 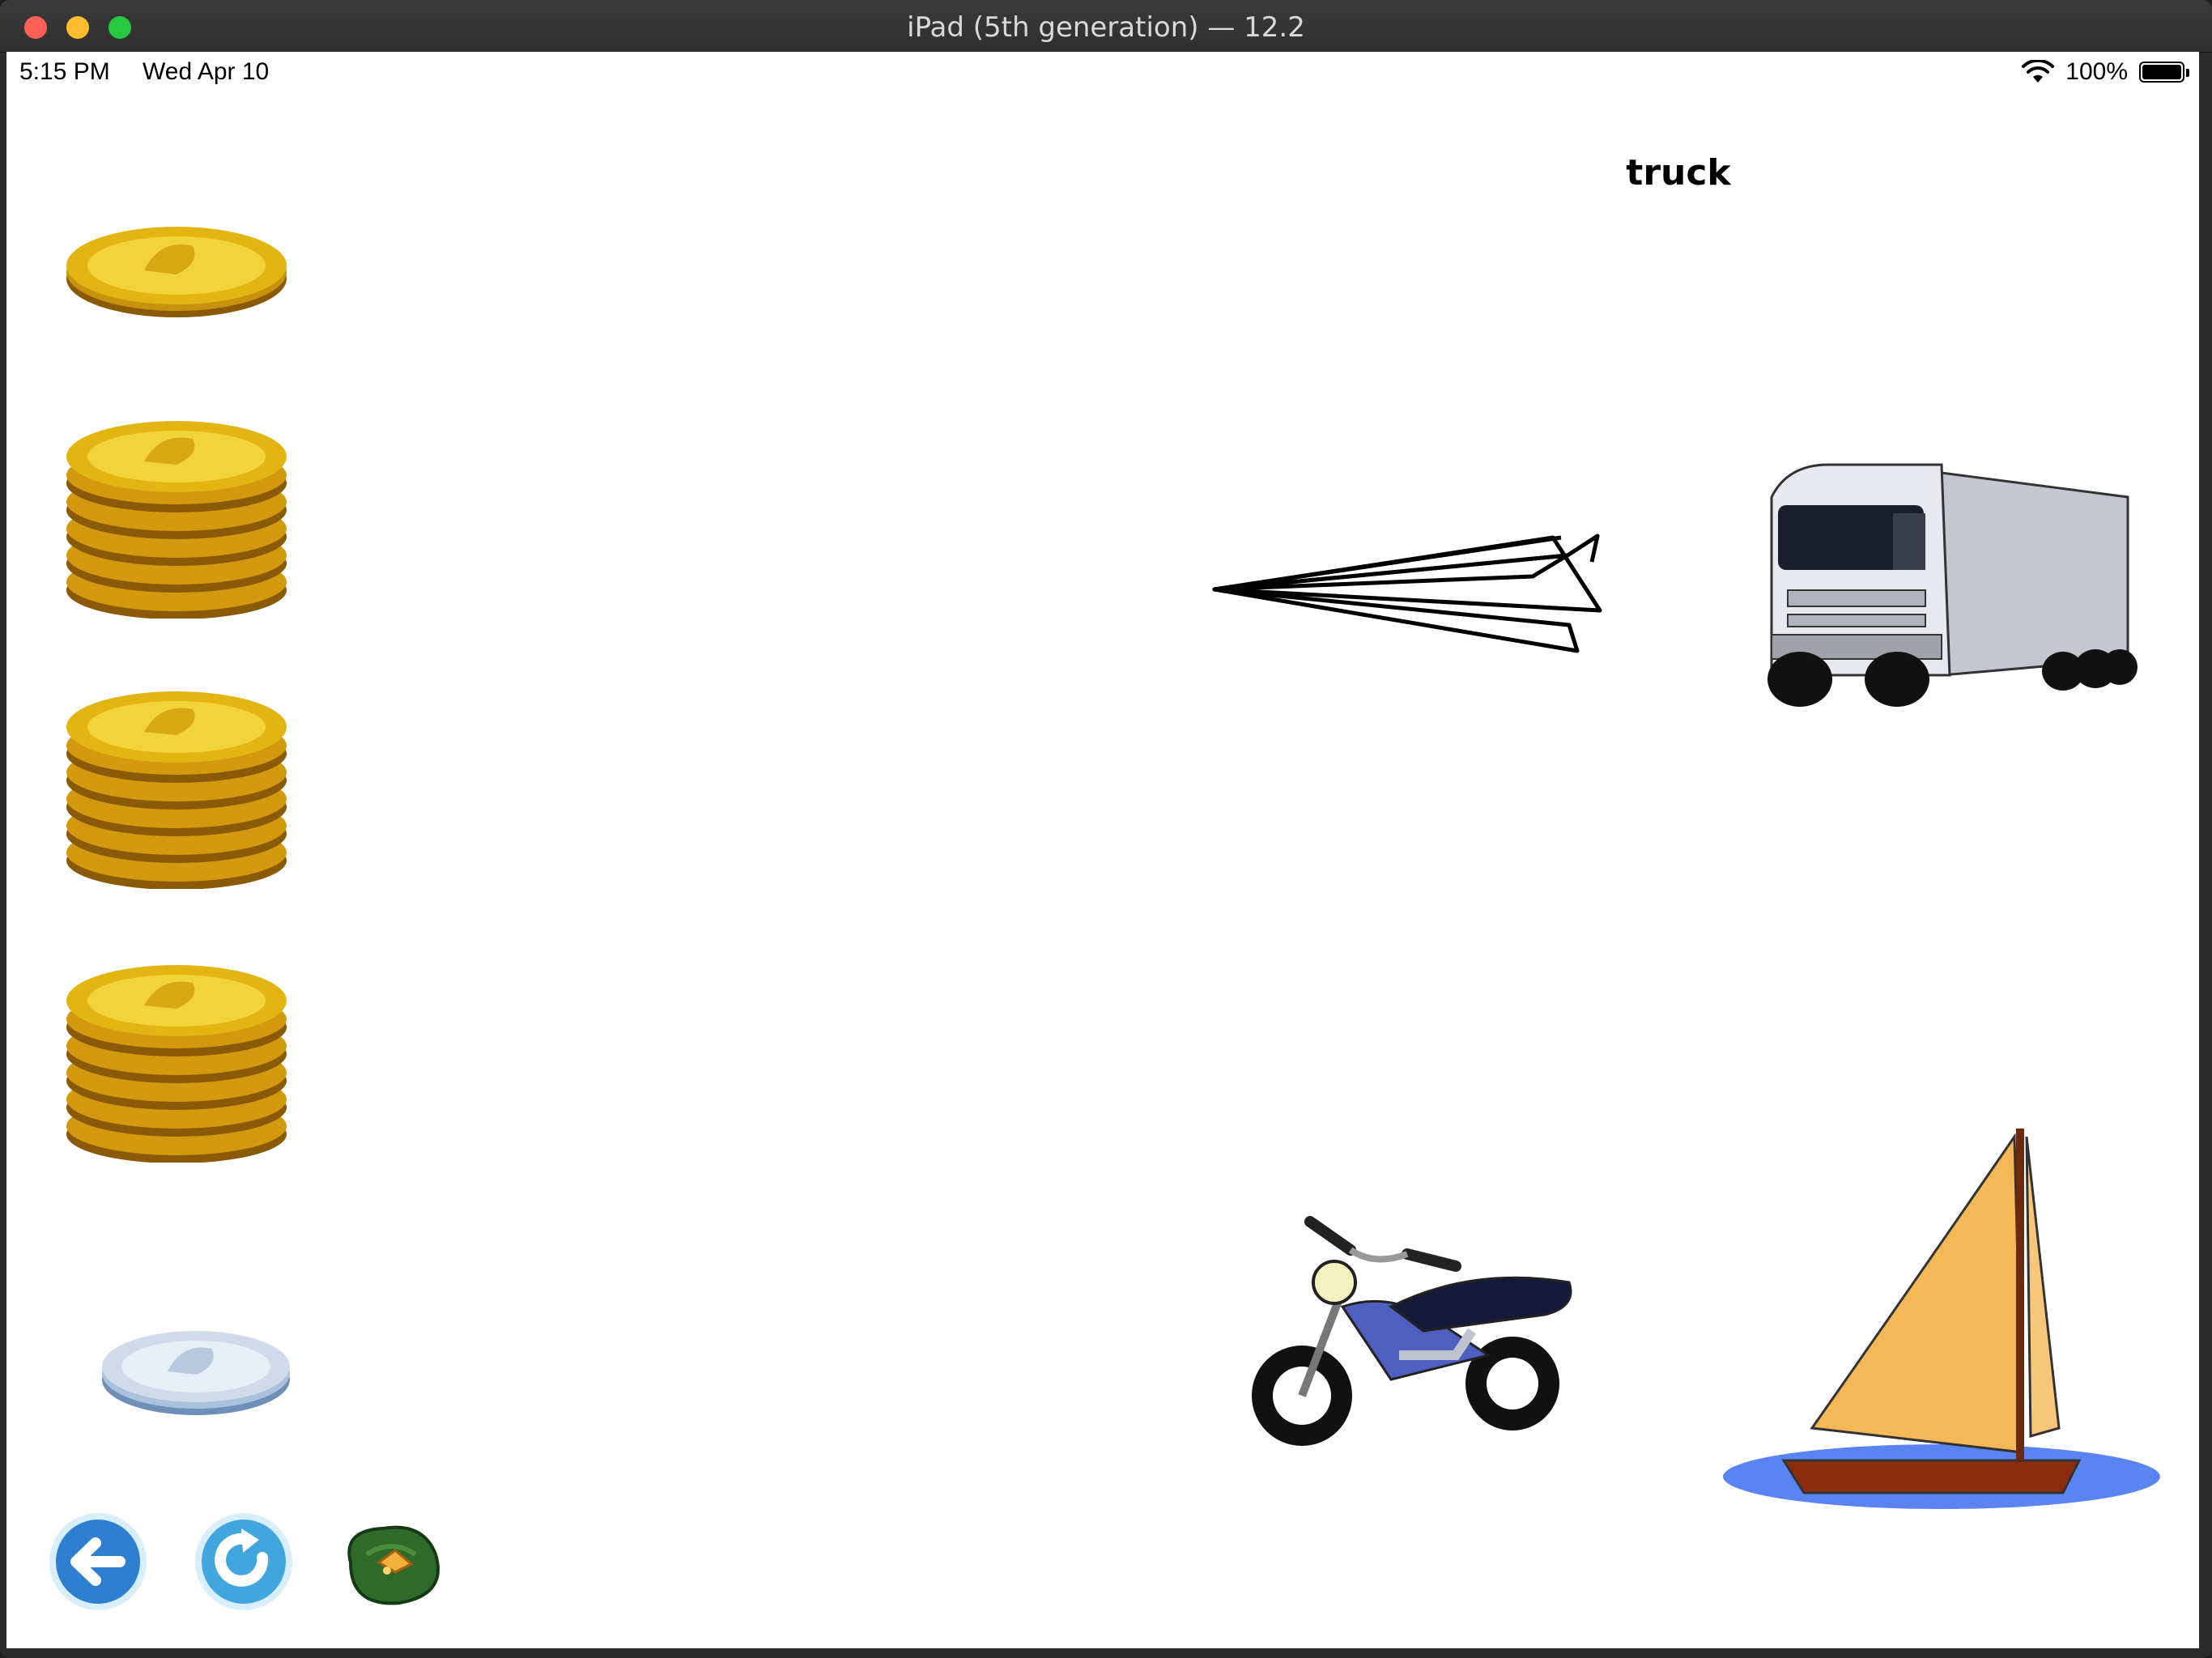 I want to click on status-date: Wed Apr 10, so click(x=207, y=71).